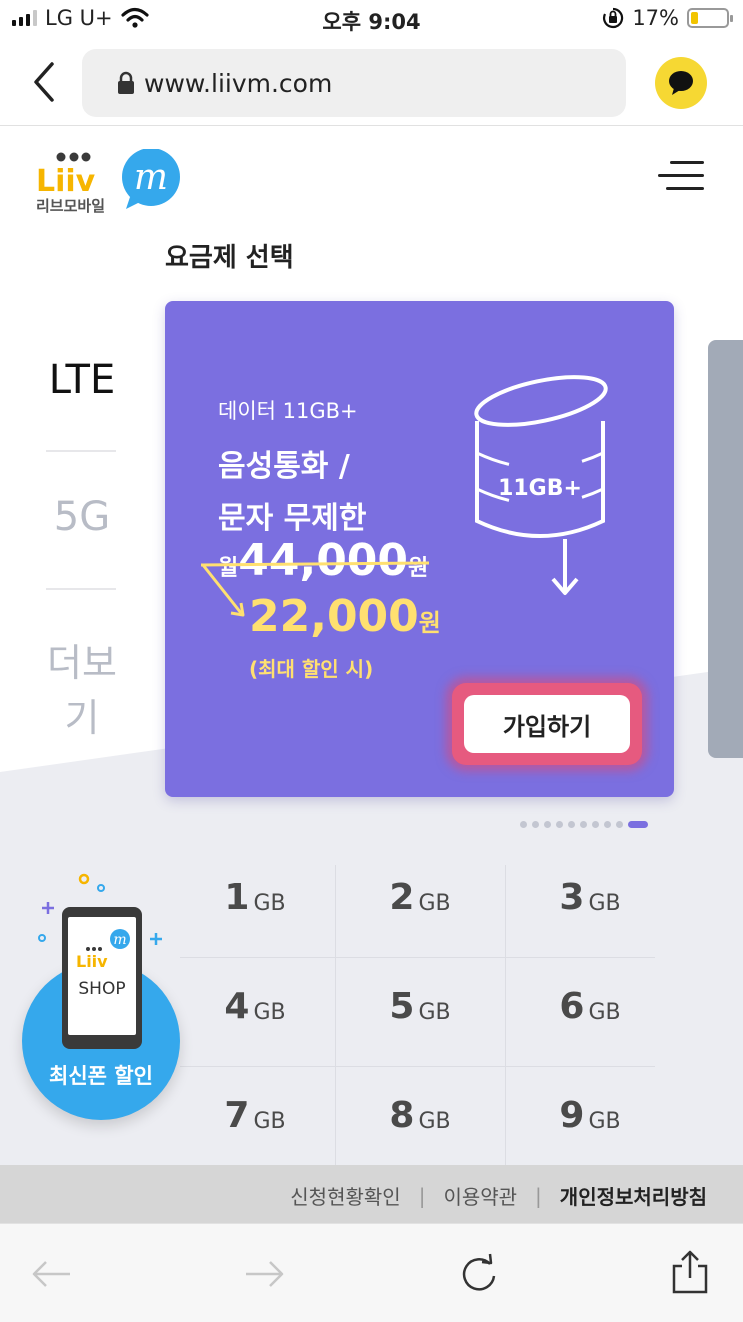 The width and height of the screenshot is (743, 1322). I want to click on browser-address-area: www.liivm.com, so click(371, 83).